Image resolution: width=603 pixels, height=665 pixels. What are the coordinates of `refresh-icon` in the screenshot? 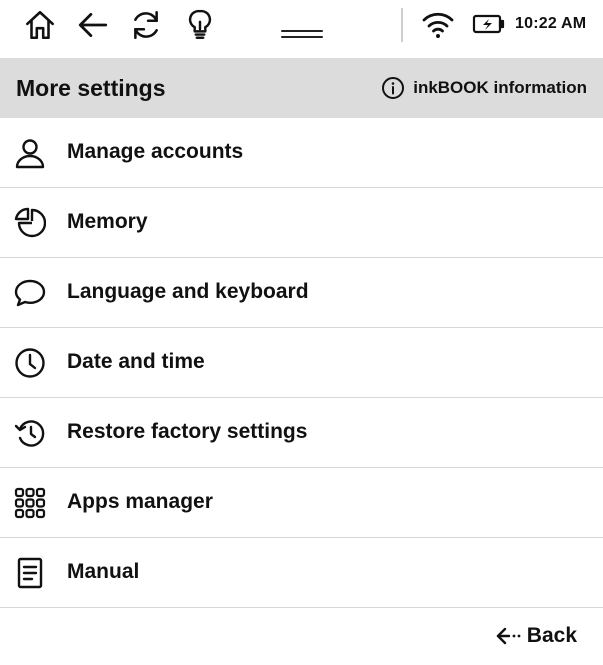 It's located at (146, 25).